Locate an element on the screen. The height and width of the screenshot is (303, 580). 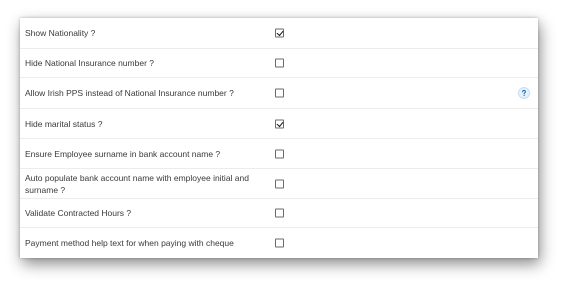
setting-label: Hide marital status ? is located at coordinates (64, 123).